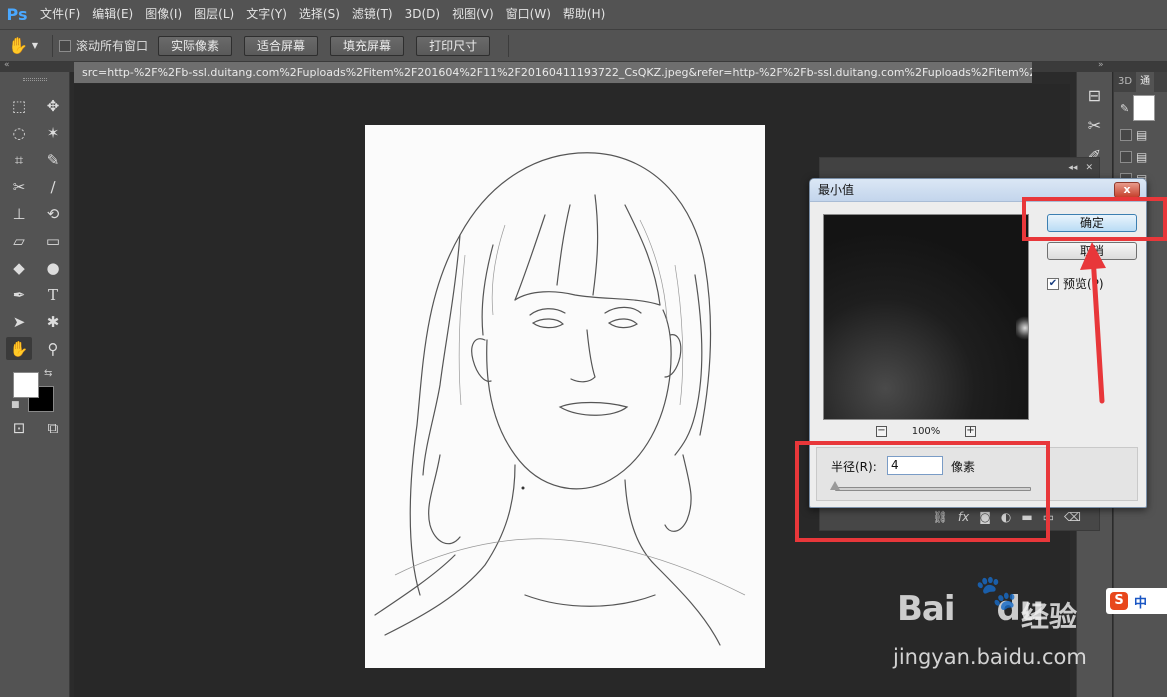 The image size is (1167, 697). What do you see at coordinates (1053, 283) in the screenshot?
I see `checkmark-icon: ✔` at bounding box center [1053, 283].